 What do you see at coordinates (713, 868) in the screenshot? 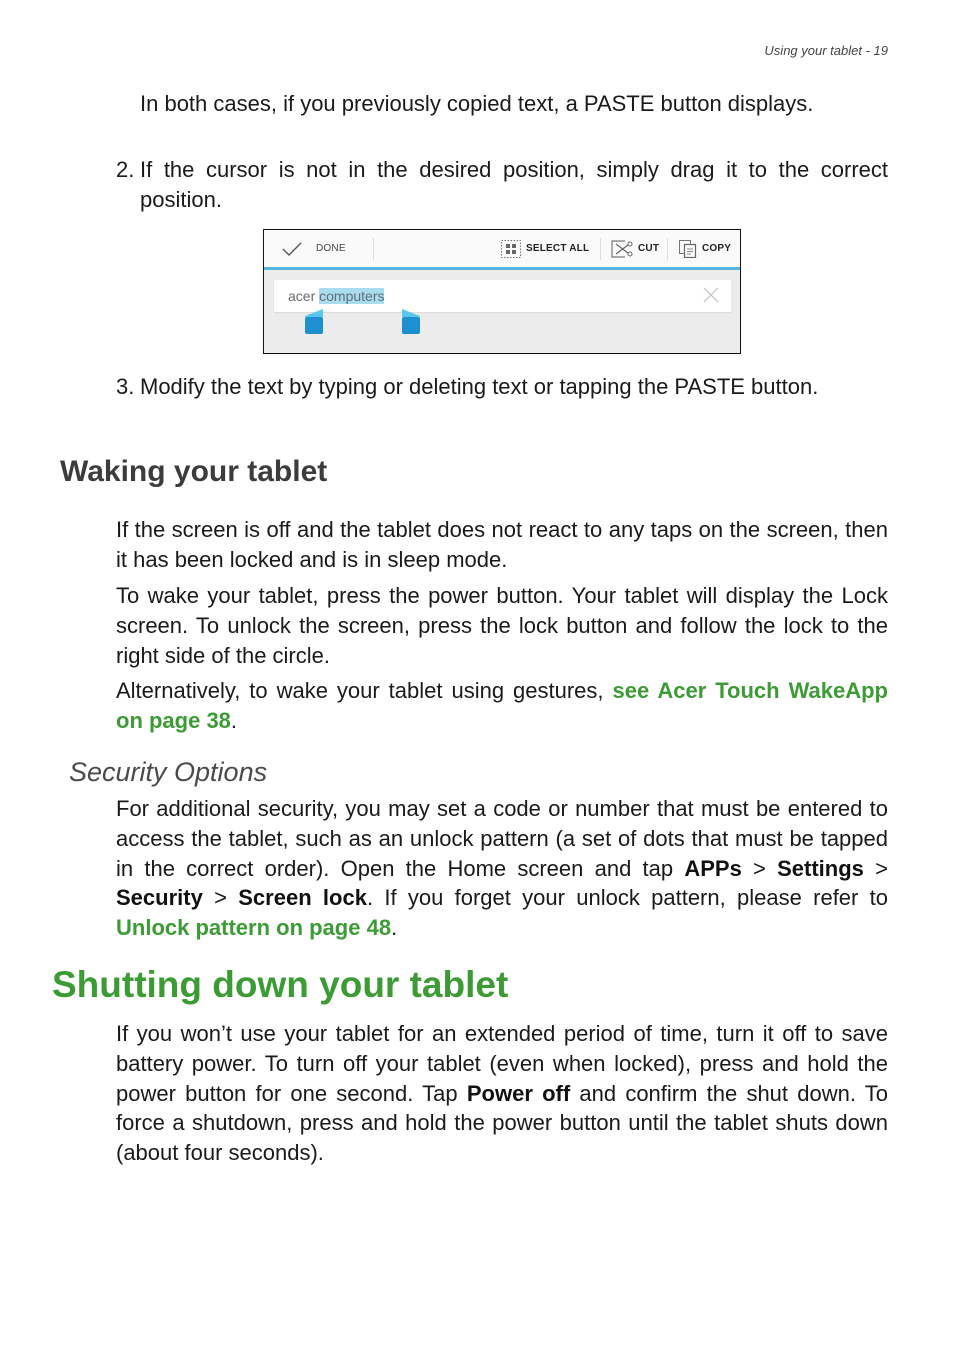
I see `menu-path-apps: APPs` at bounding box center [713, 868].